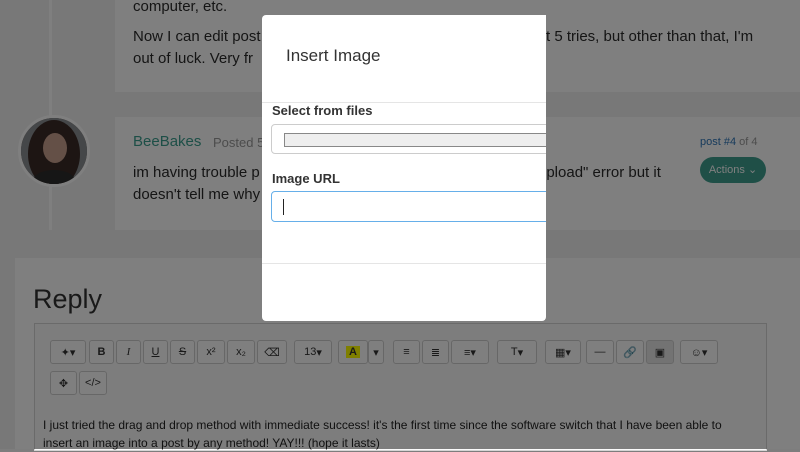 The width and height of the screenshot is (800, 452). Describe the element at coordinates (404, 263) in the screenshot. I see `dialog-footer-divider` at that location.